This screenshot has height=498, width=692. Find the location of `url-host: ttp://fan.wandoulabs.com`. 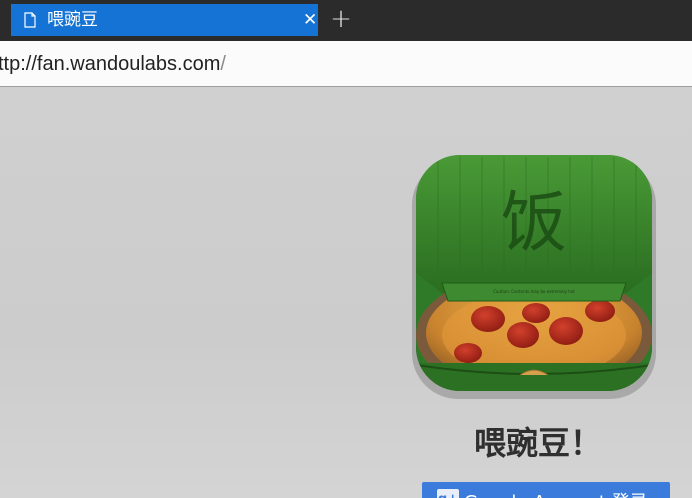

url-host: ttp://fan.wandoulabs.com is located at coordinates (110, 64).